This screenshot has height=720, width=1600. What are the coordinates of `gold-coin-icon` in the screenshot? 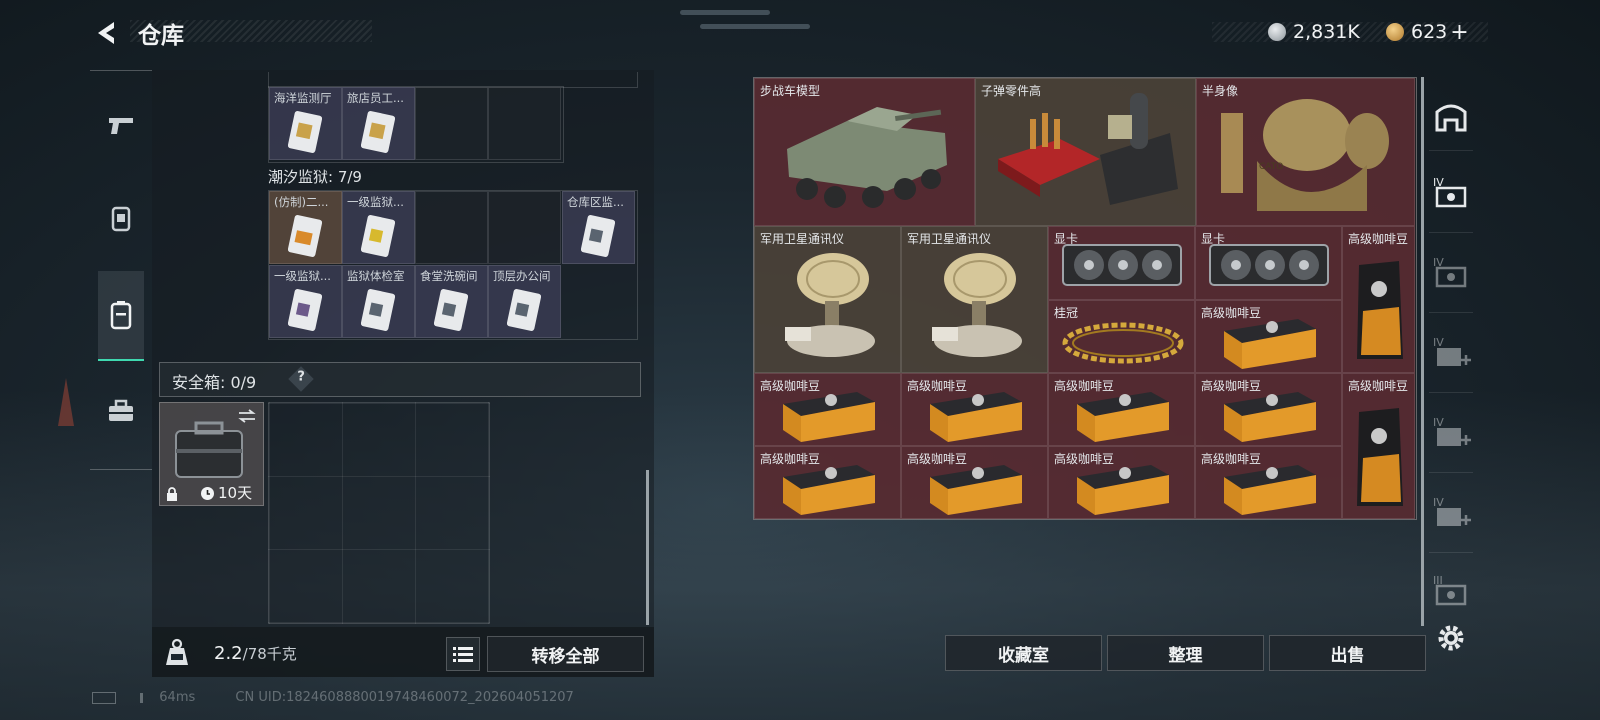 It's located at (1395, 32).